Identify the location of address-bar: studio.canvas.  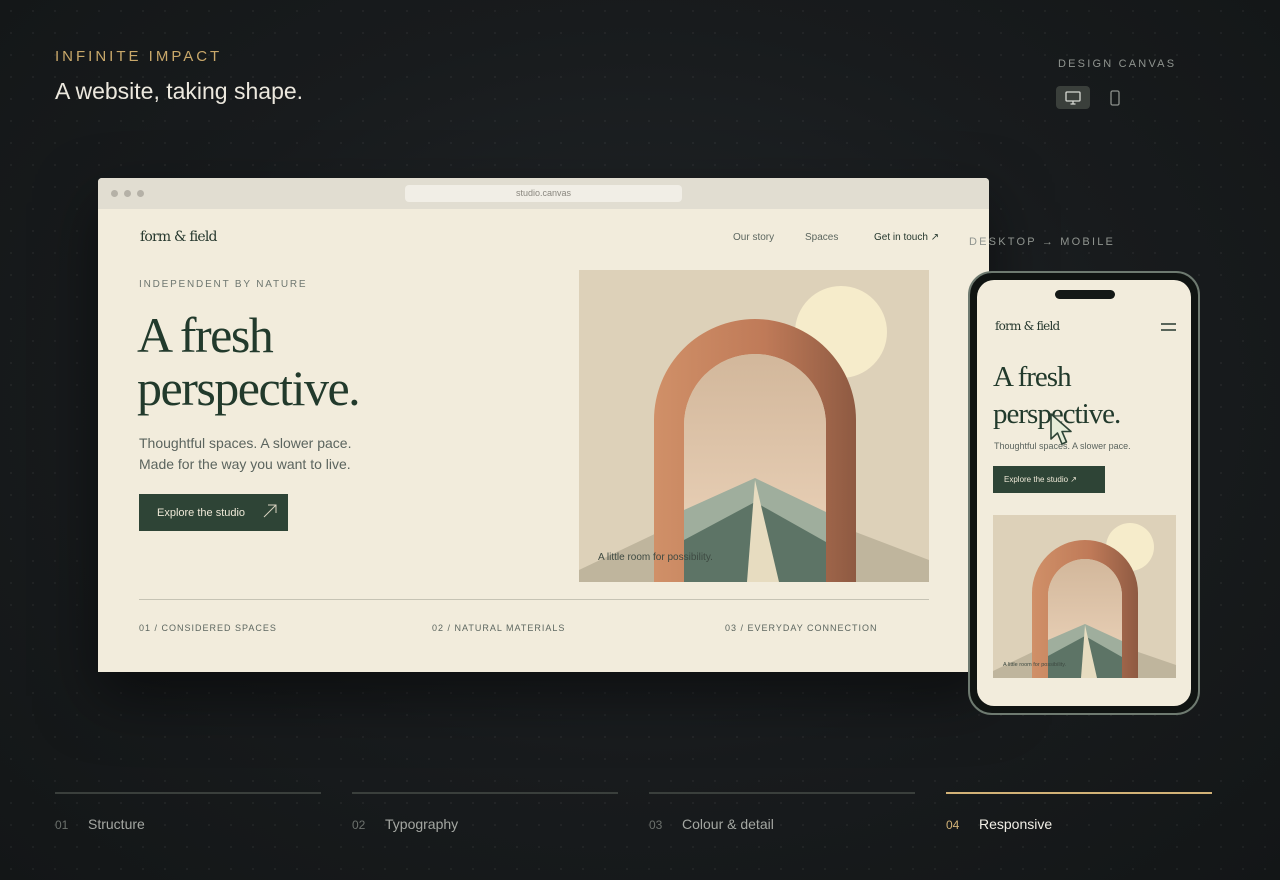
(543, 193).